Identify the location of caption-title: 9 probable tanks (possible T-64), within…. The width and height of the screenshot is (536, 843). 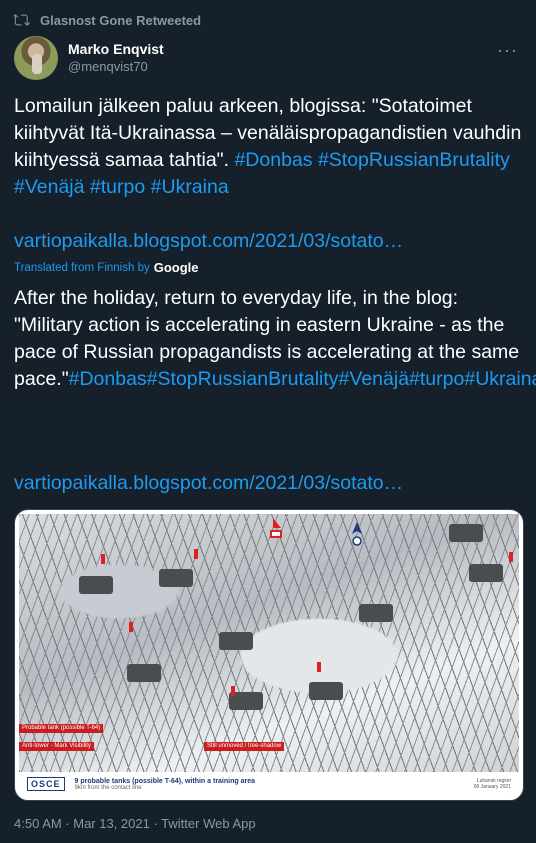
(165, 781).